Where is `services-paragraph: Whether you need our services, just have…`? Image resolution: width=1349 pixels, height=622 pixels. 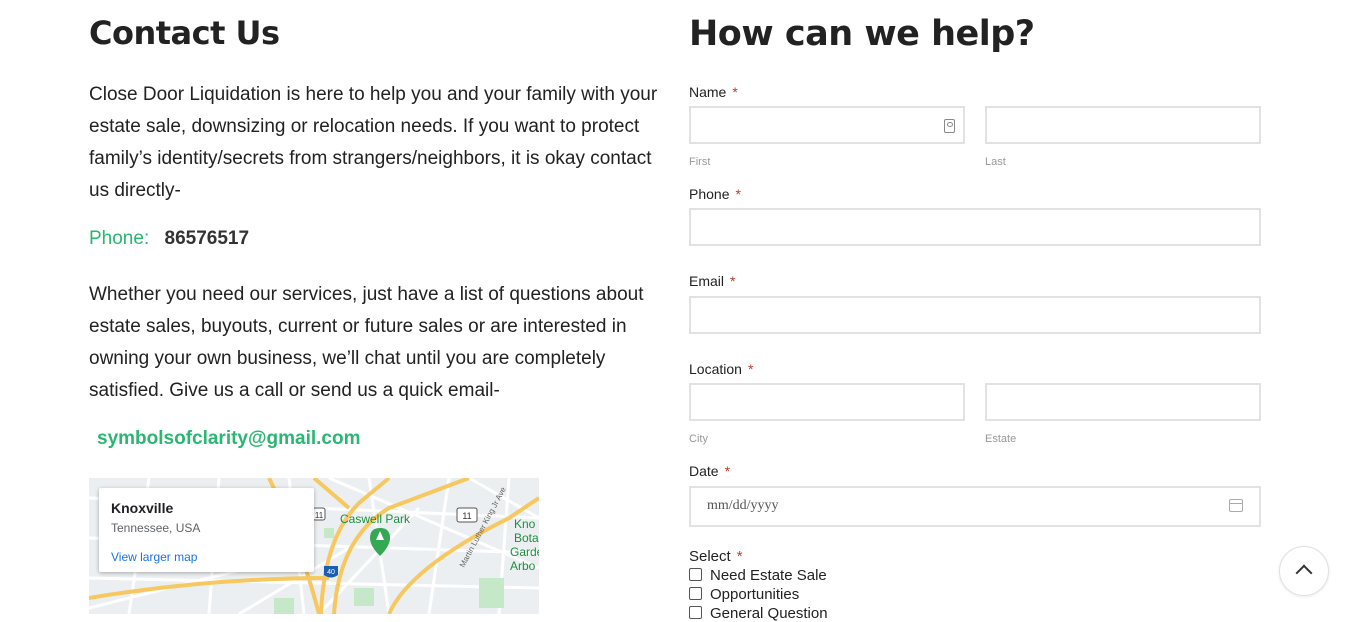
services-paragraph: Whether you need our services, just have… is located at coordinates (366, 342).